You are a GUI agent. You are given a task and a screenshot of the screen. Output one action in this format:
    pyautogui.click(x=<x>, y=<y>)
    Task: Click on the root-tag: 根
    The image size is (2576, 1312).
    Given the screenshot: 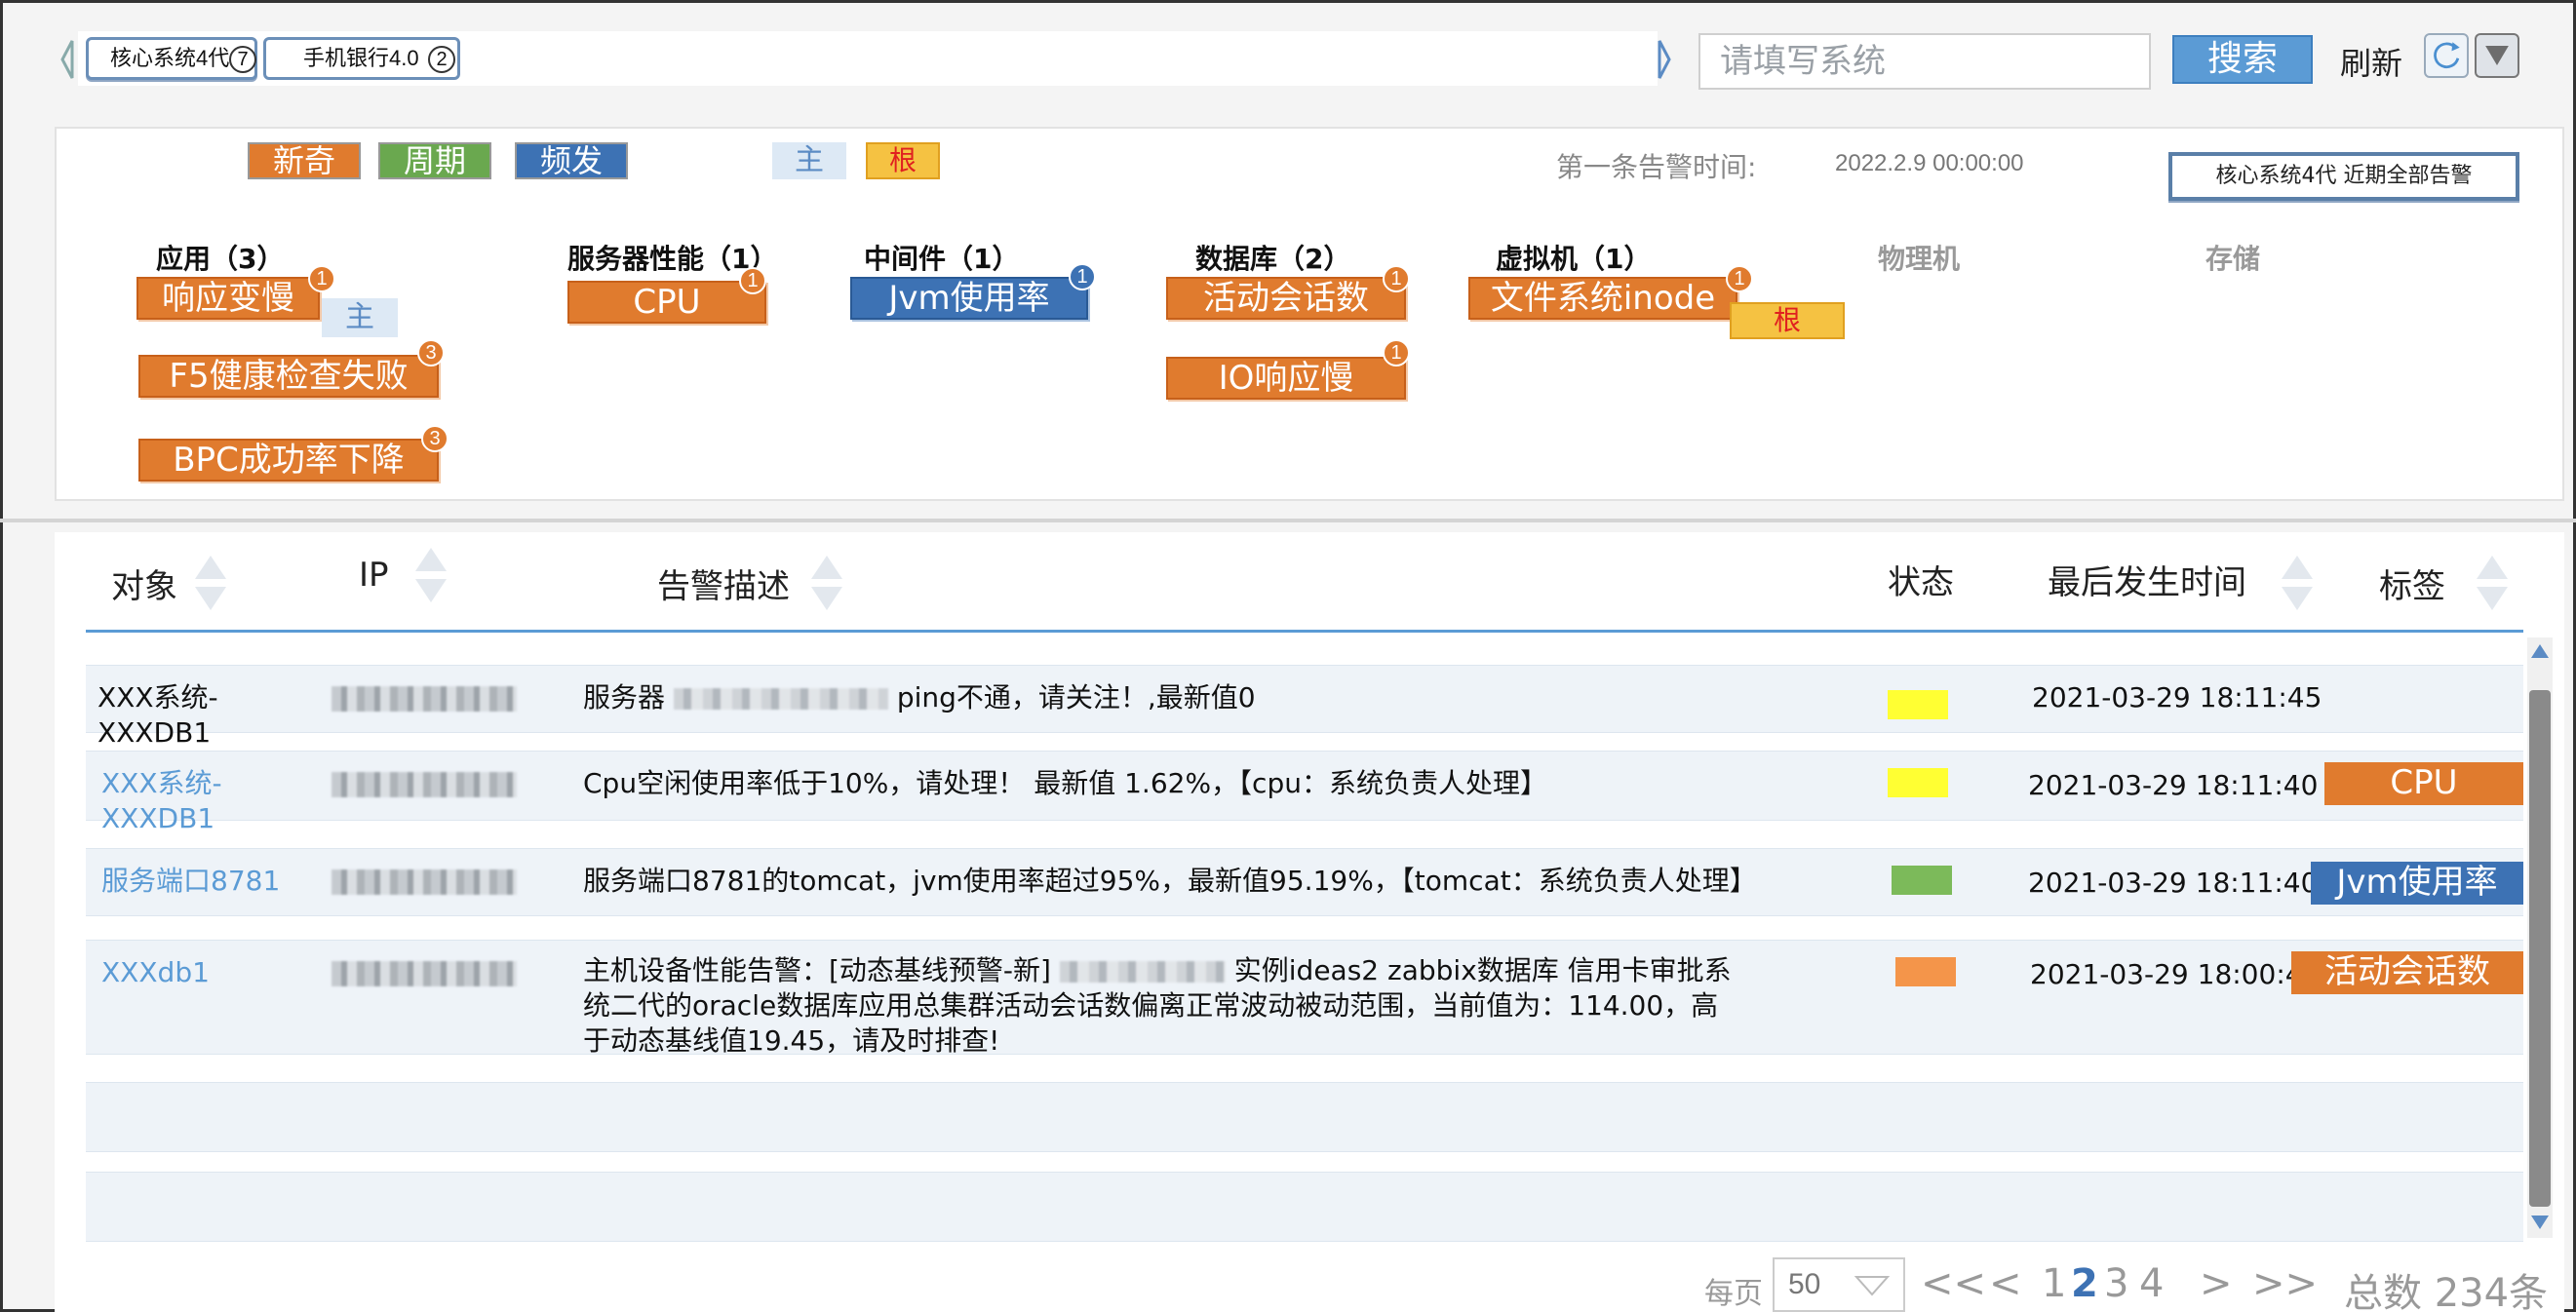 What is the action you would take?
    pyautogui.click(x=1787, y=320)
    